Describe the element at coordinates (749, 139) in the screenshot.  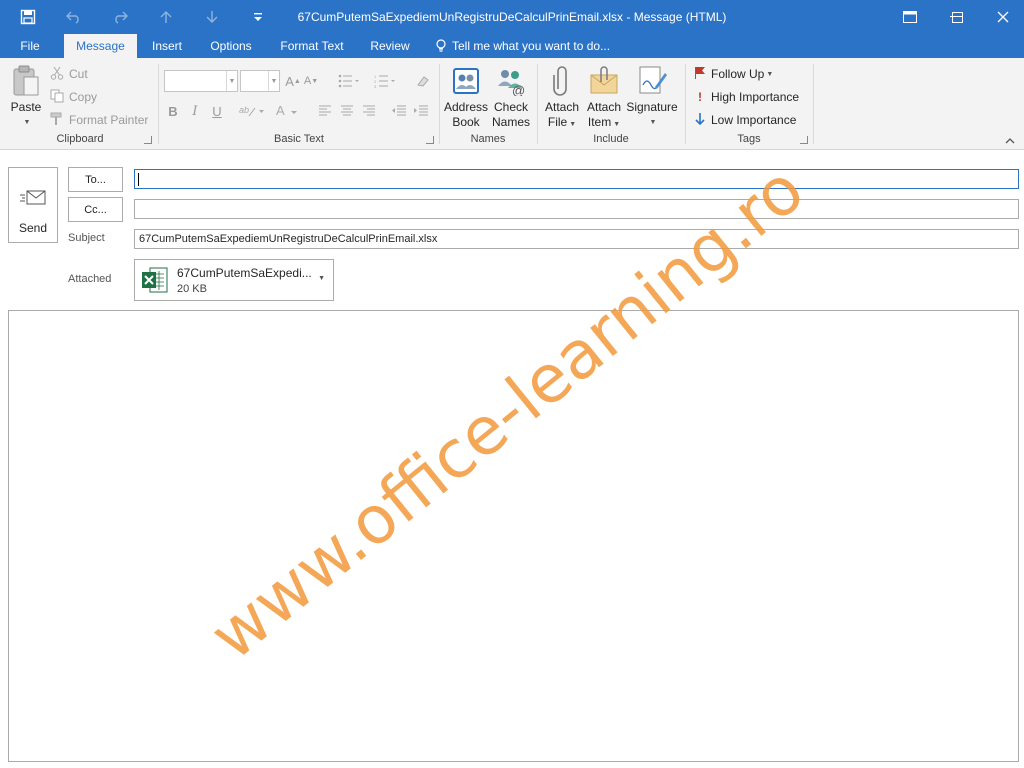
I see `tags-group-label: Tags` at that location.